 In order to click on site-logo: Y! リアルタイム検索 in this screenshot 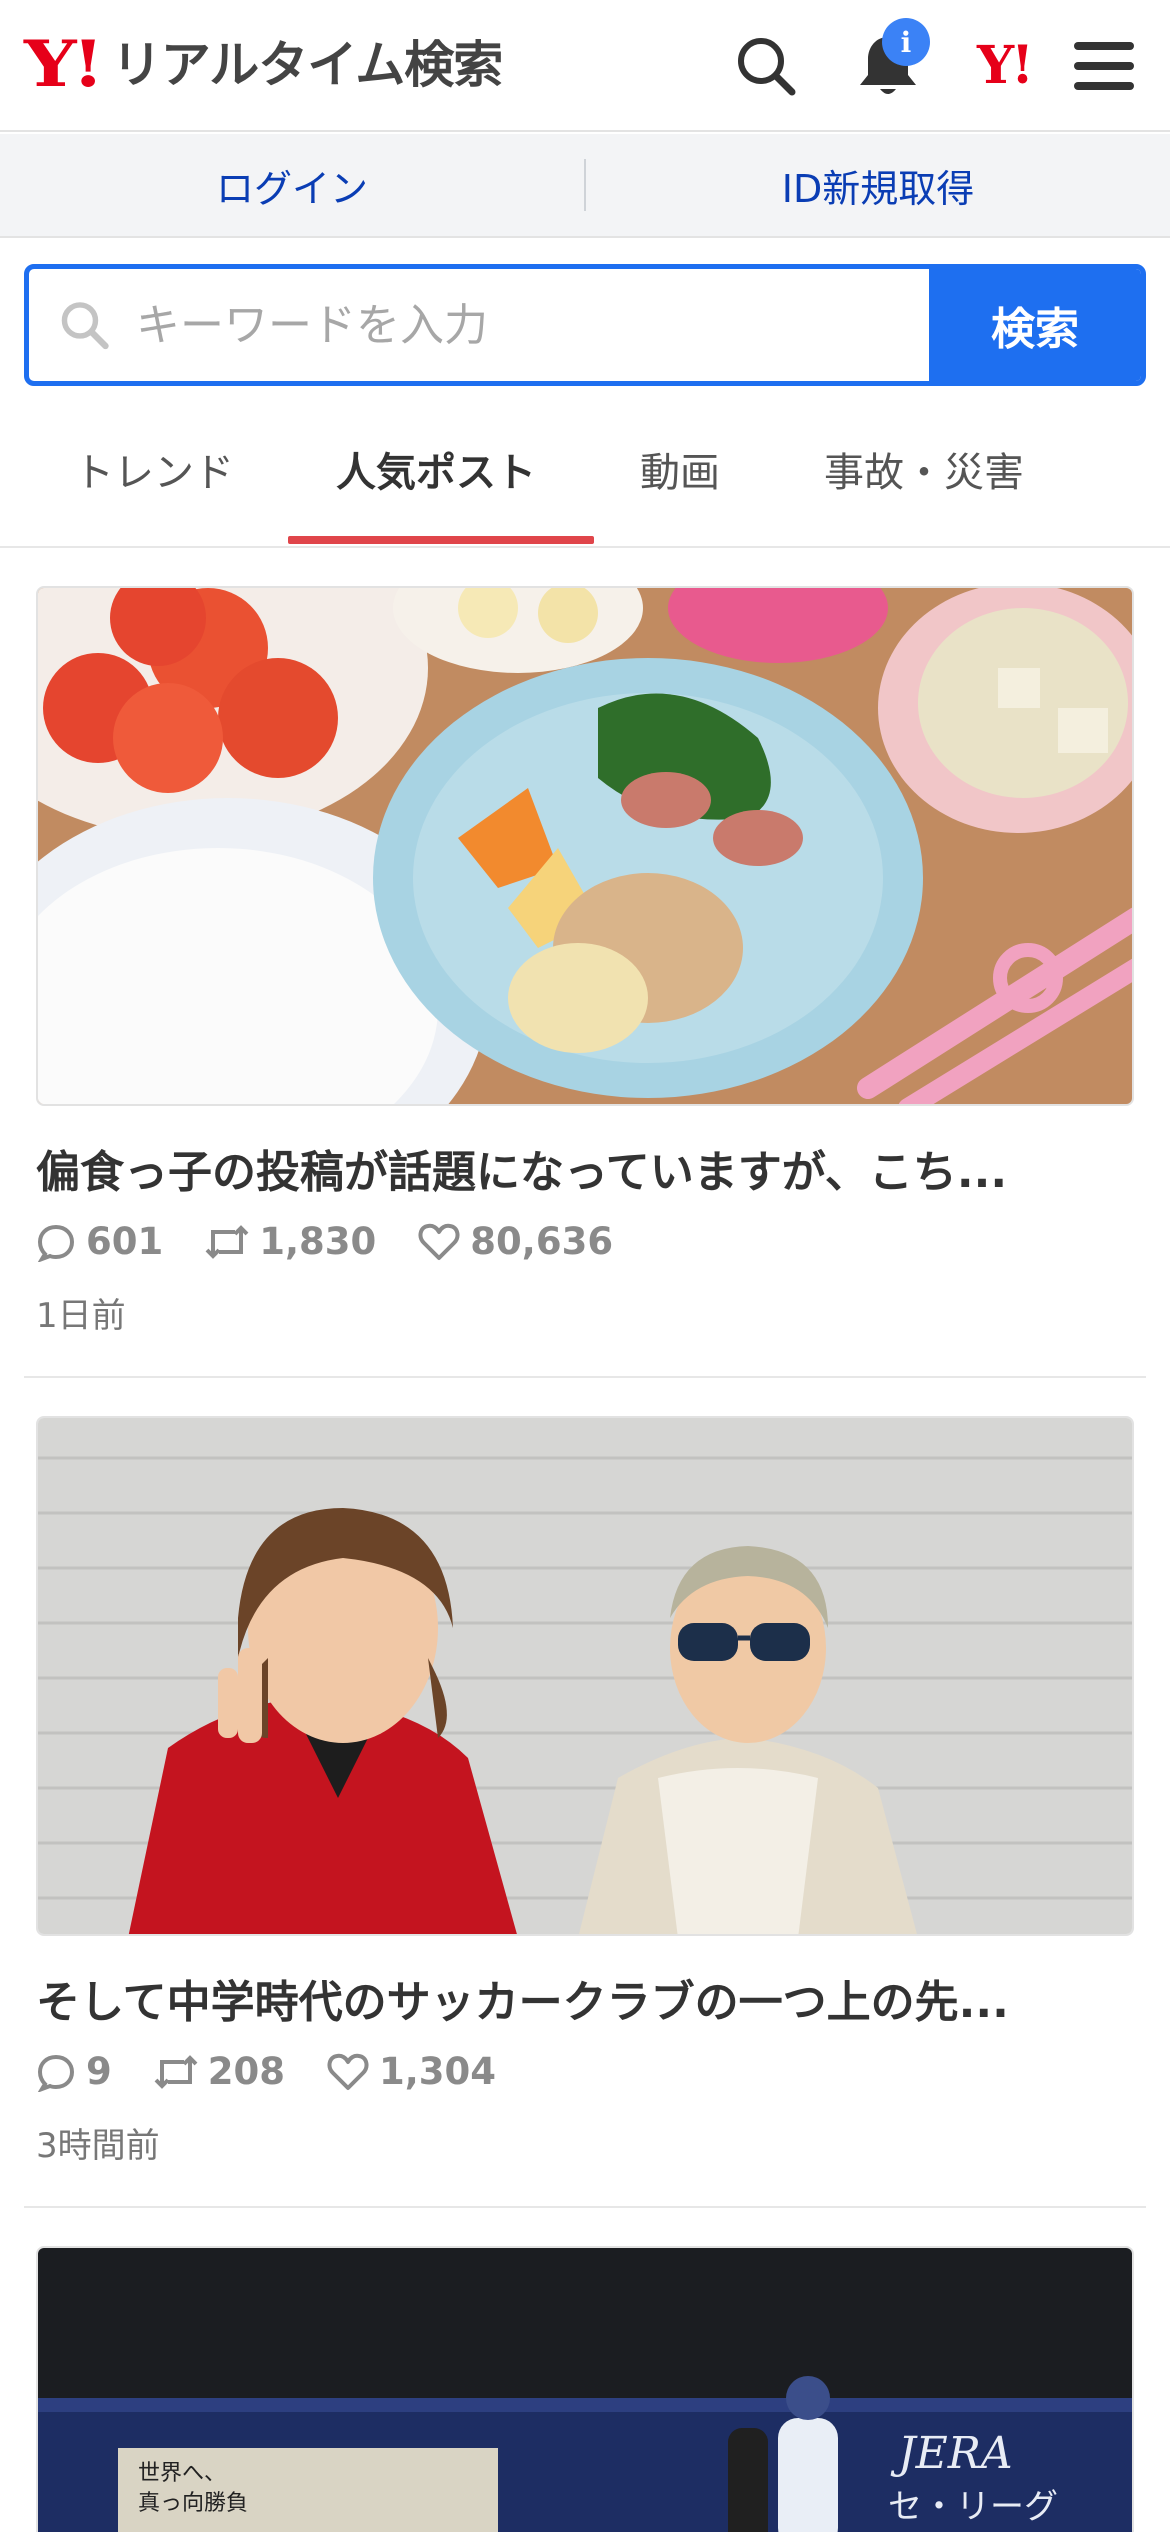, I will do `click(263, 64)`.